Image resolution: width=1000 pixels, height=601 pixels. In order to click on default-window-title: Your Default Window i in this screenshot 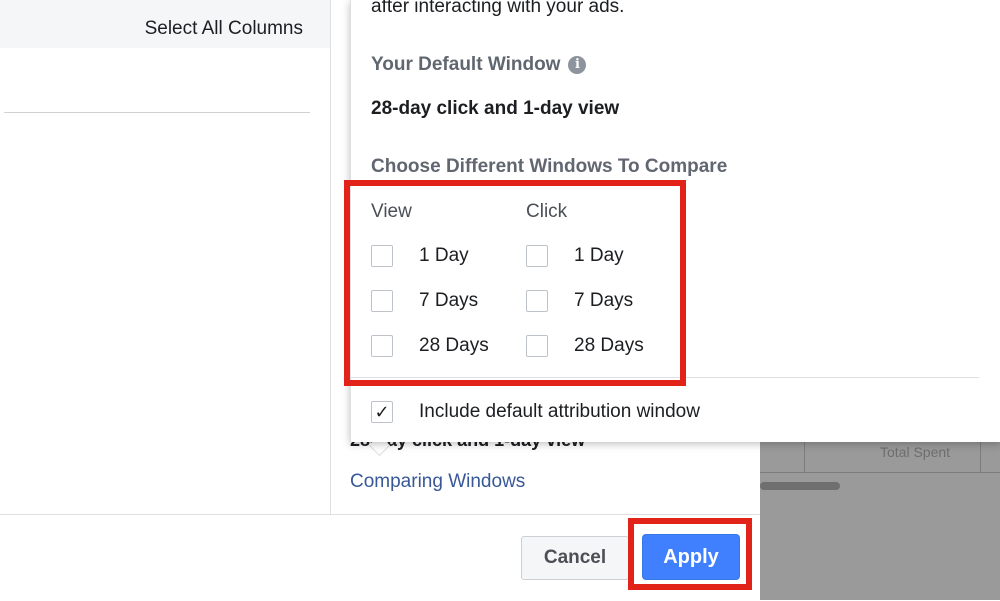, I will do `click(479, 65)`.